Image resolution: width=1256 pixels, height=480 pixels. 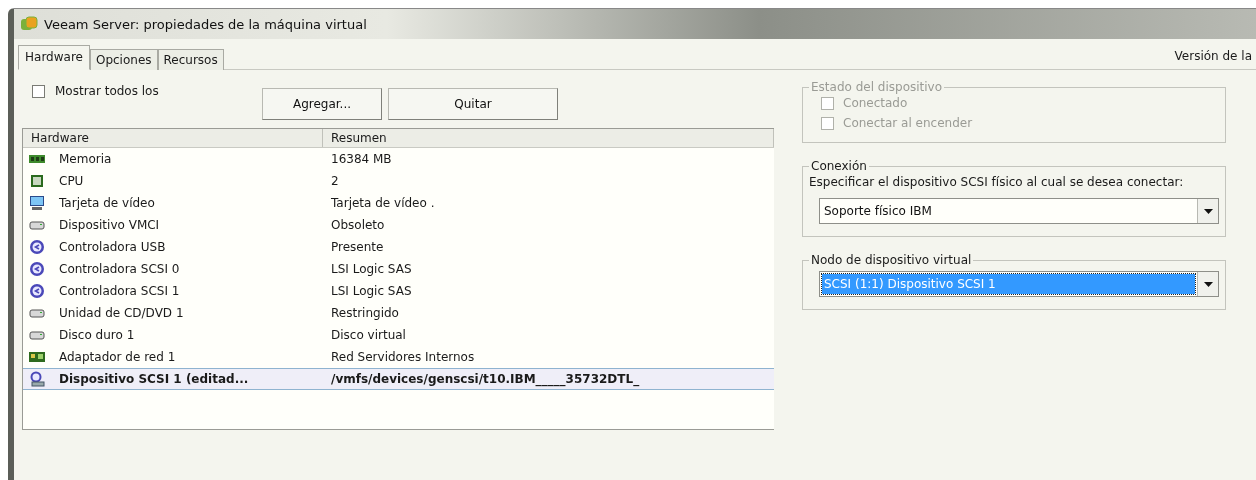 I want to click on table-cell-text: Presente, so click(x=357, y=247).